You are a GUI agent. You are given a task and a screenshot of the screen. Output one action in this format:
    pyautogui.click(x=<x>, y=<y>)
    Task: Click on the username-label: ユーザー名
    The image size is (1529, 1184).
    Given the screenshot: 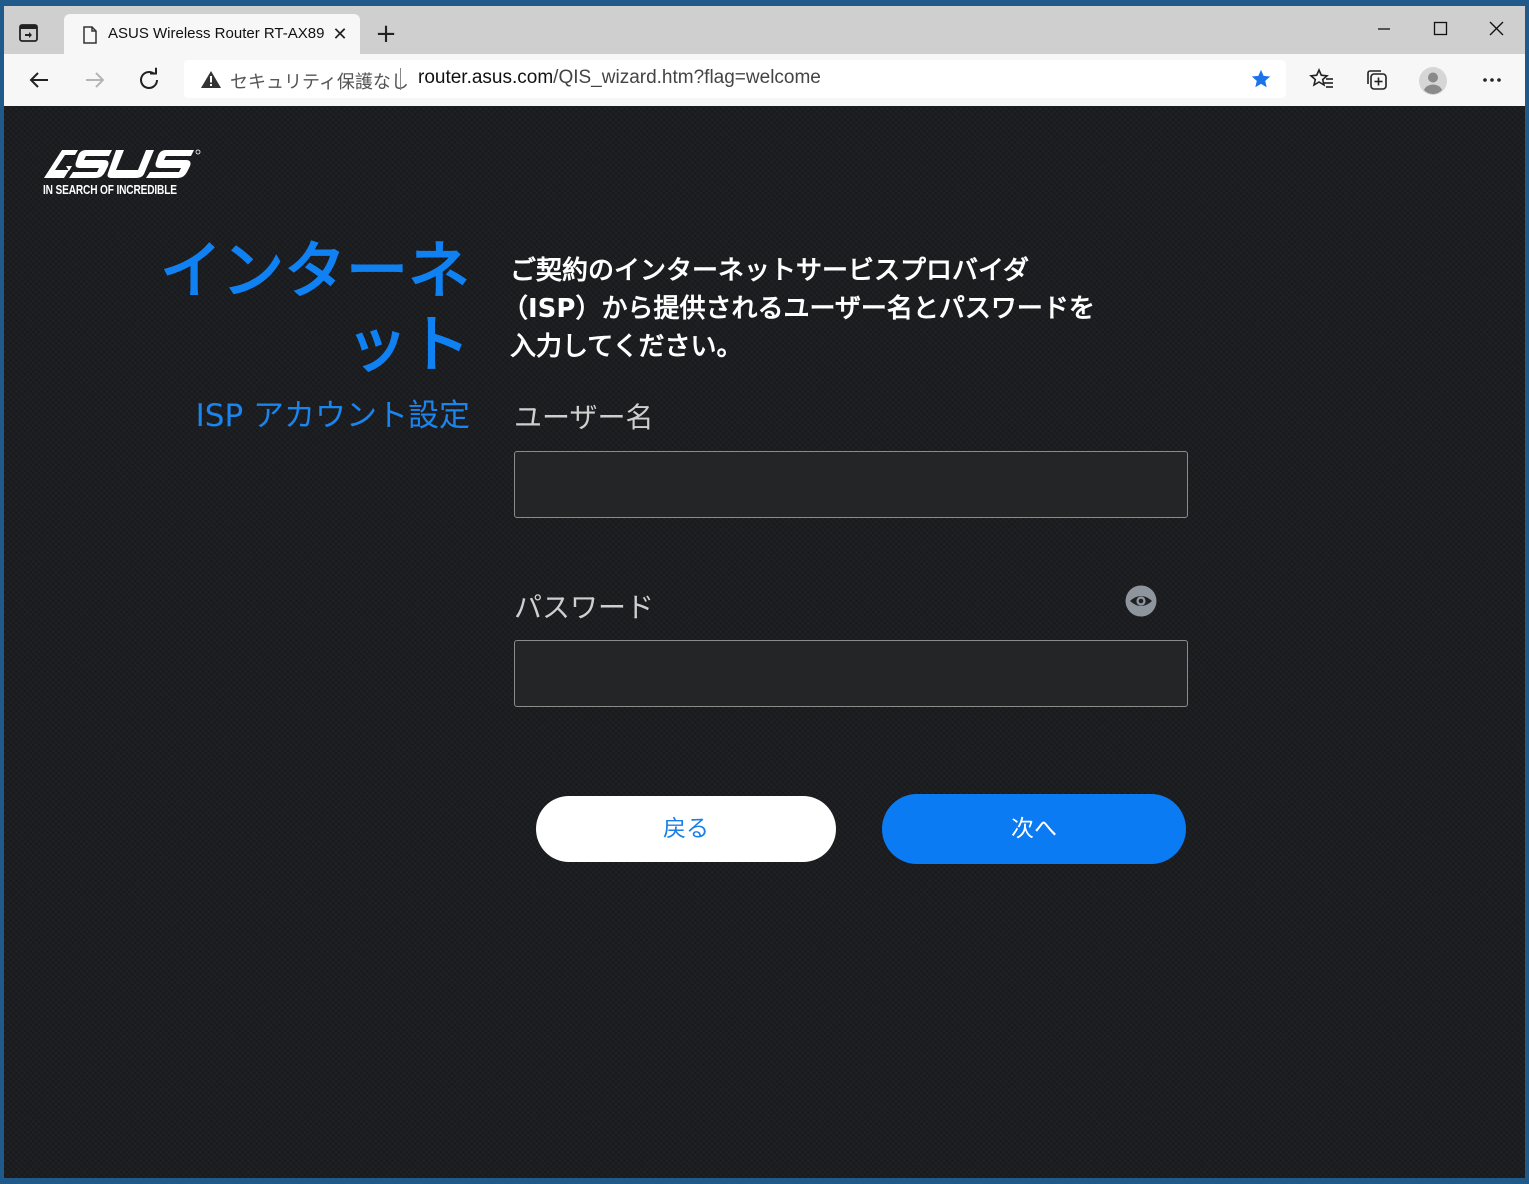 What is the action you would take?
    pyautogui.click(x=584, y=417)
    